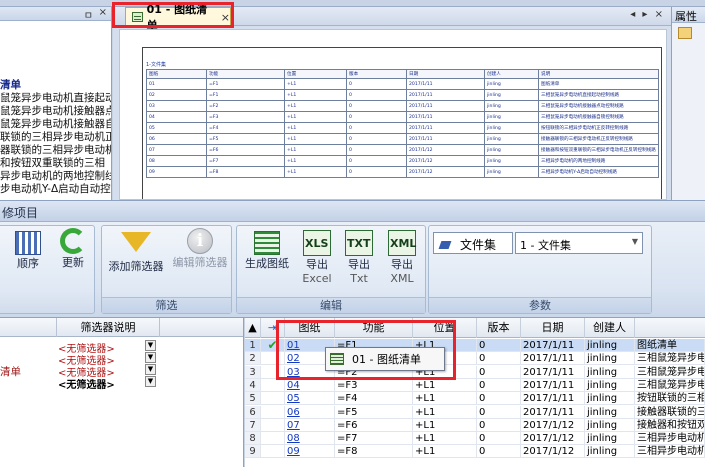 Image resolution: width=705 pixels, height=467 pixels. What do you see at coordinates (293, 438) in the screenshot?
I see `drawing-link: 08` at bounding box center [293, 438].